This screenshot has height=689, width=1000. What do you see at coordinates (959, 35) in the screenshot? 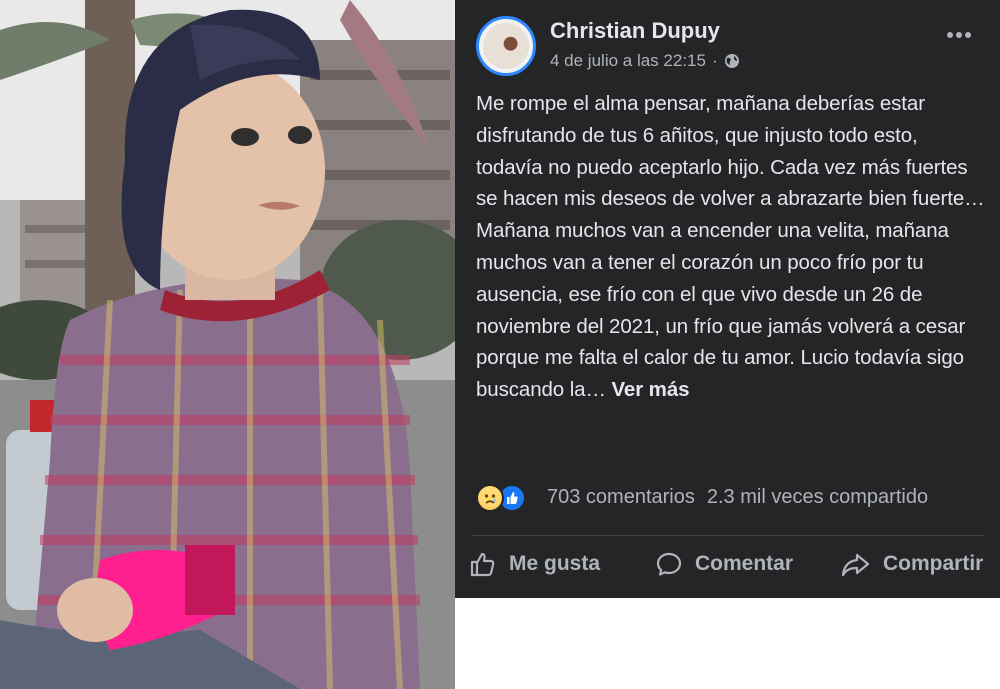
I see `more-options-icon` at bounding box center [959, 35].